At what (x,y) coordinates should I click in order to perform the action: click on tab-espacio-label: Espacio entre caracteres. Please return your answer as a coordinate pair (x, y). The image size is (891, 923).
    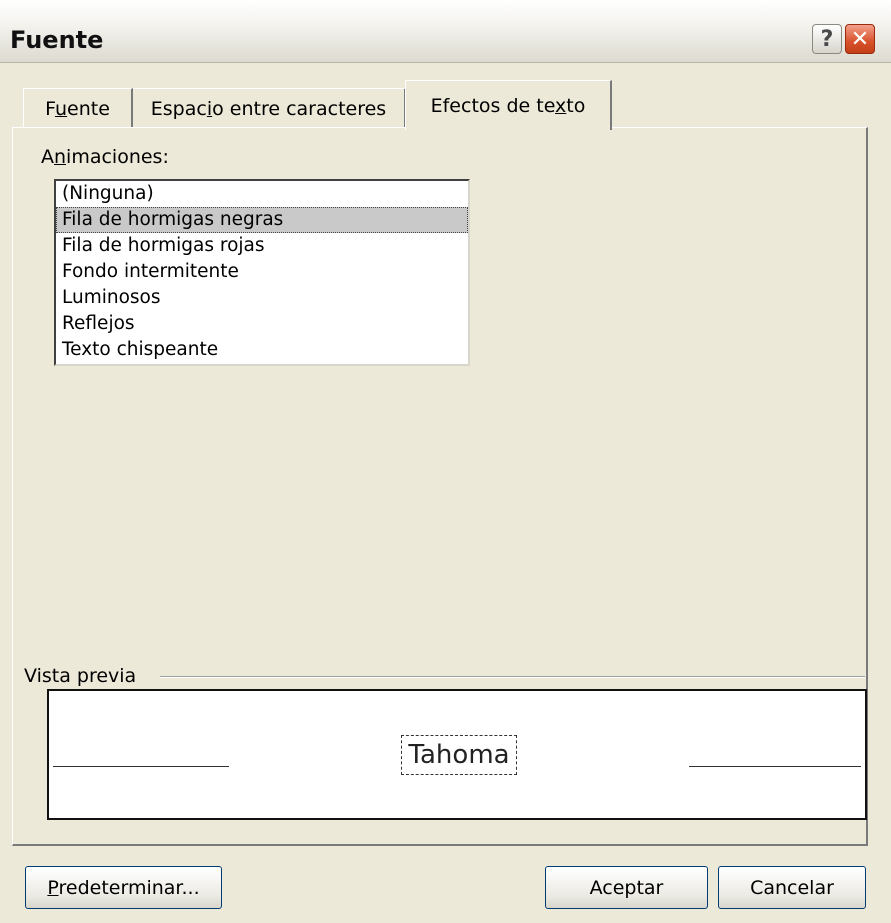
    Looking at the image, I should click on (268, 108).